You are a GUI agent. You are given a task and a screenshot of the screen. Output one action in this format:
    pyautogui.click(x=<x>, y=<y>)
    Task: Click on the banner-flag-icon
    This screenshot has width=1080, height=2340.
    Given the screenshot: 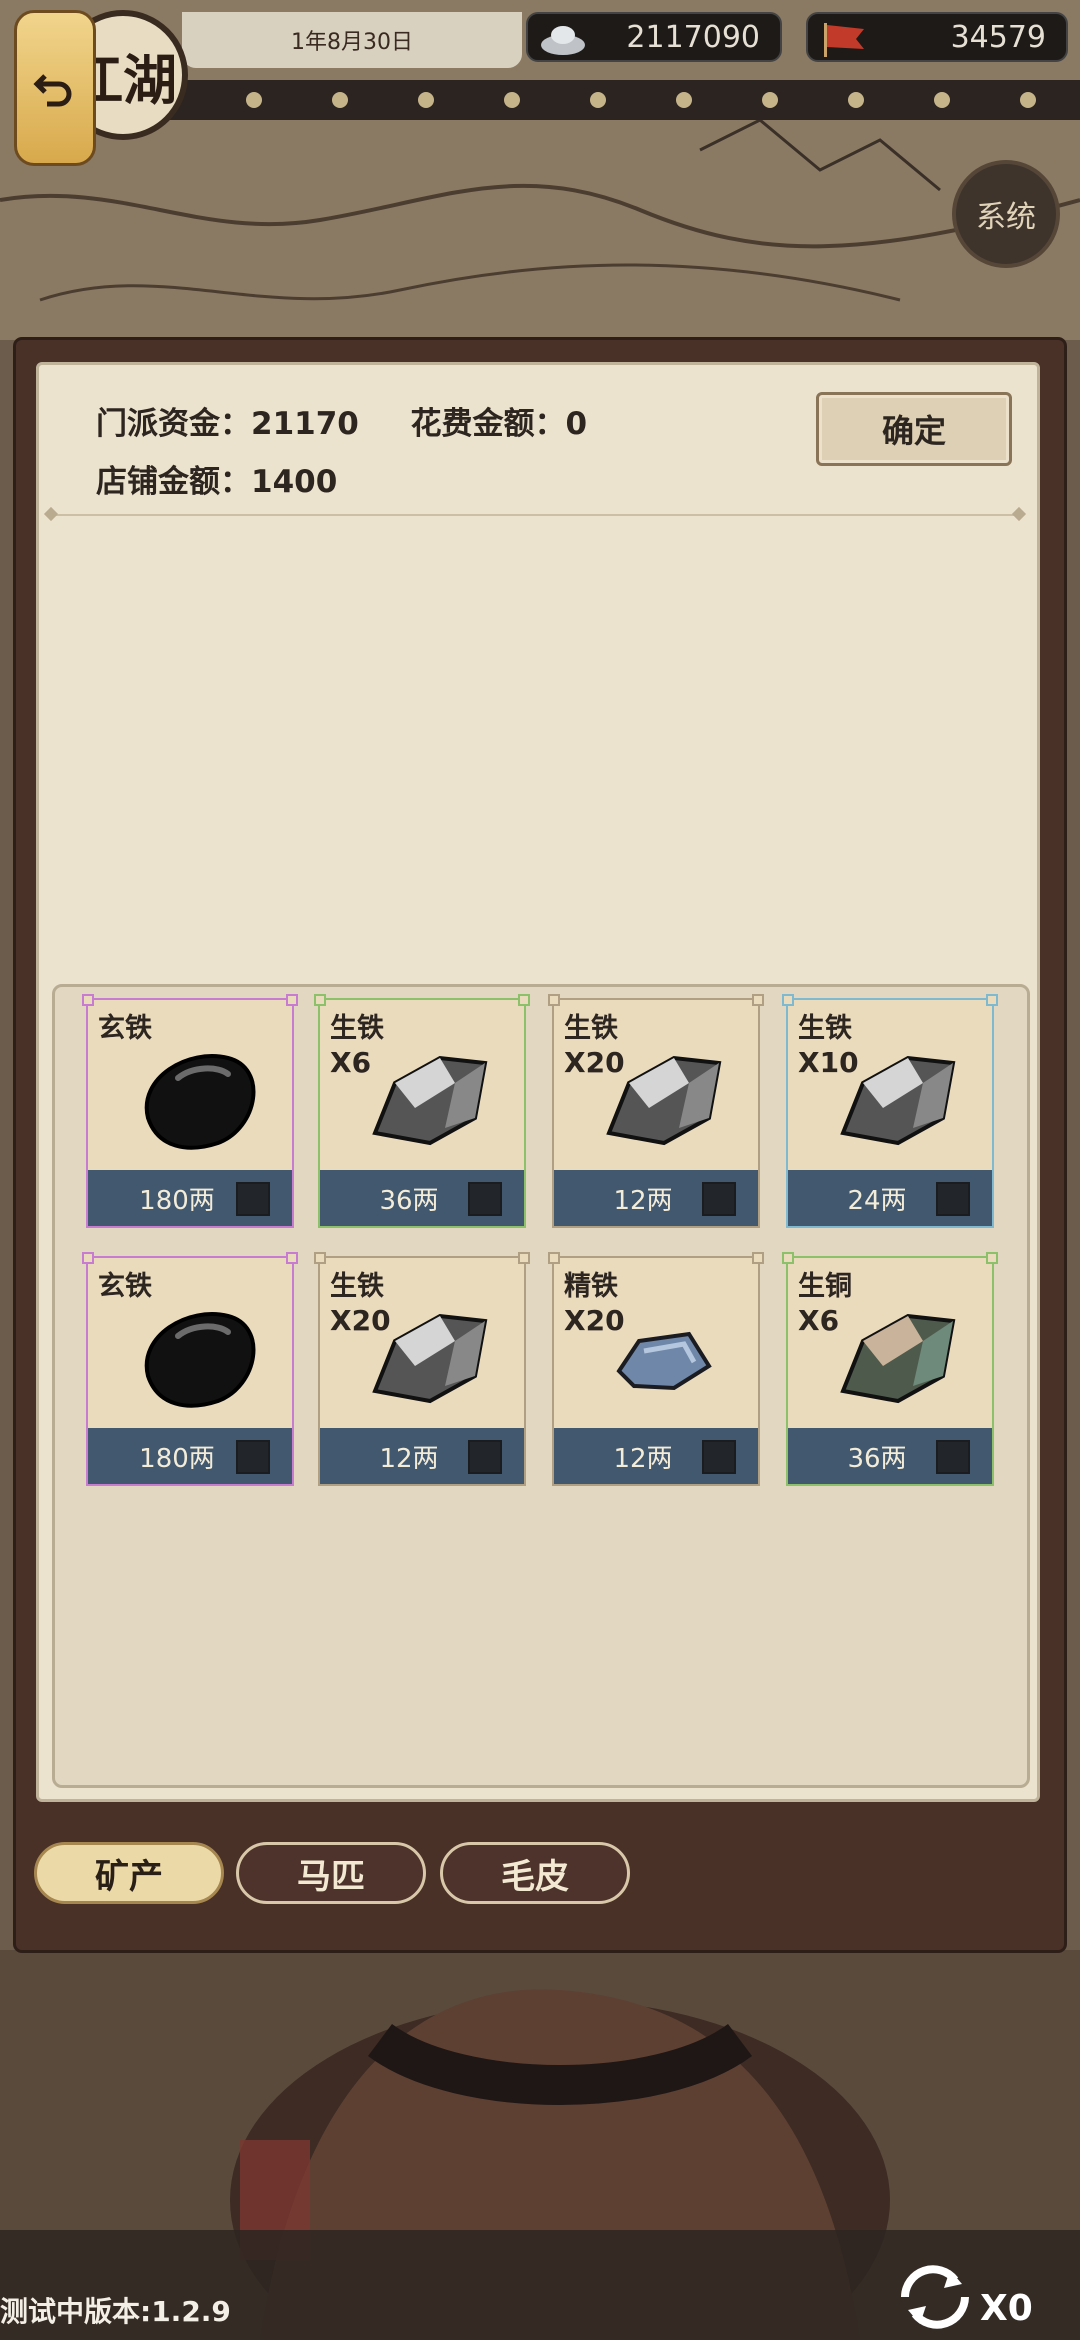 What is the action you would take?
    pyautogui.click(x=844, y=40)
    